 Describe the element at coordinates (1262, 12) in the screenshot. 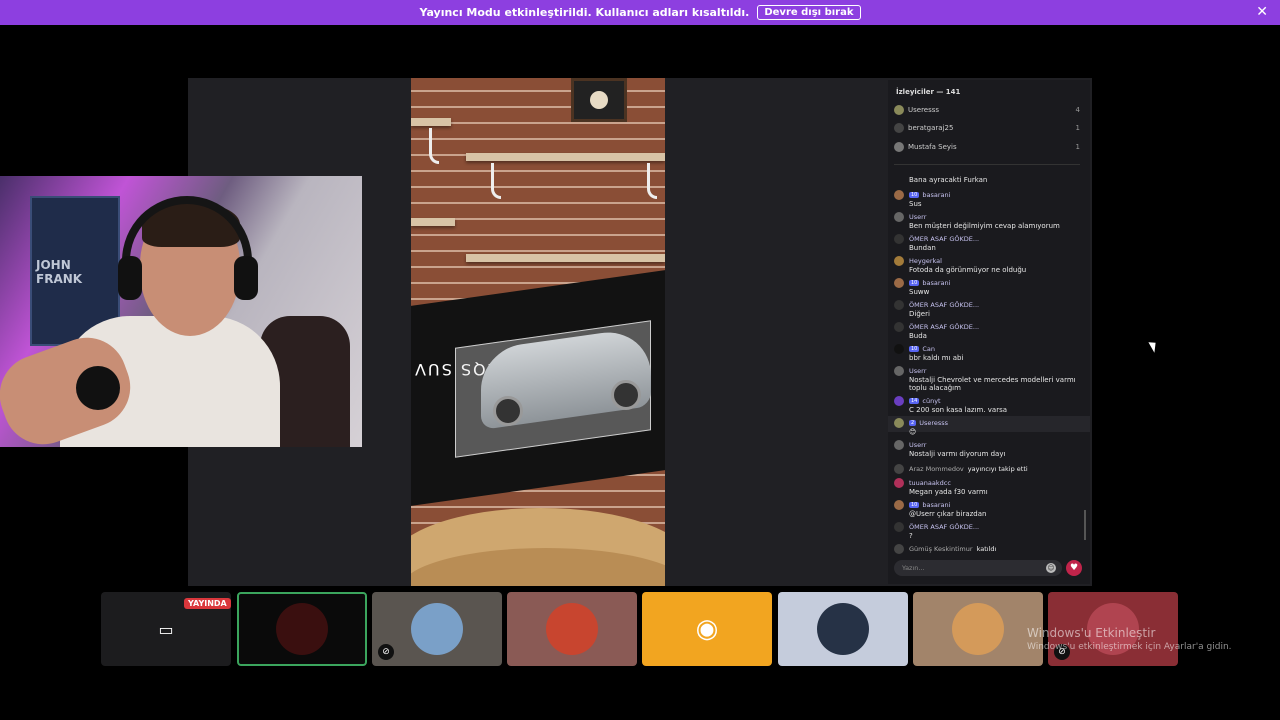

I see `close-icon: ✕` at that location.